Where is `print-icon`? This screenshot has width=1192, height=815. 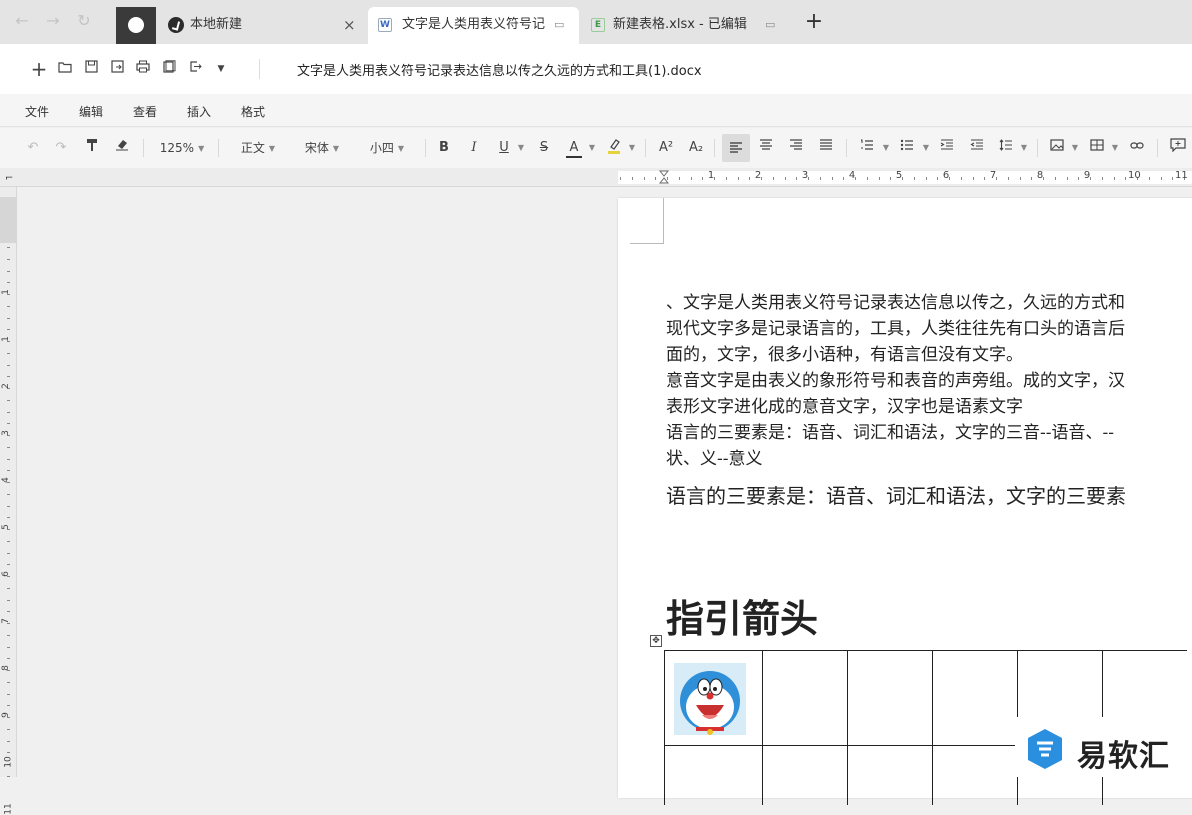
print-icon is located at coordinates (143, 69).